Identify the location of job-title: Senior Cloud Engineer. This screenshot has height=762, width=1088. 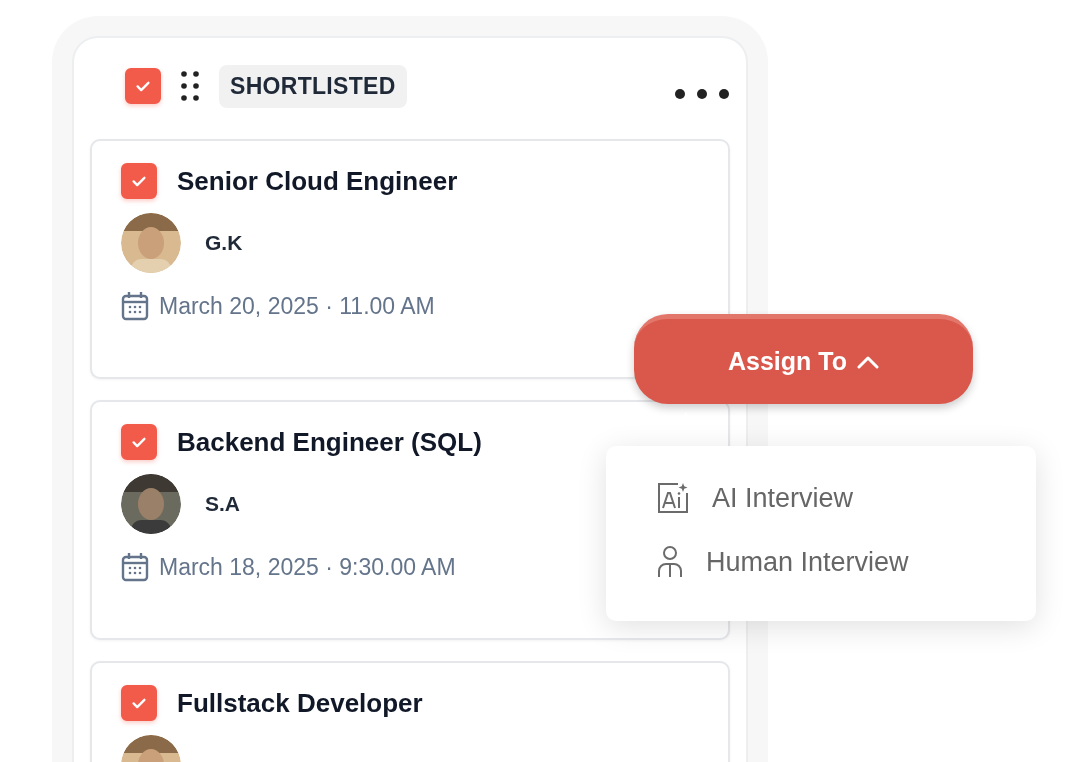
(317, 181).